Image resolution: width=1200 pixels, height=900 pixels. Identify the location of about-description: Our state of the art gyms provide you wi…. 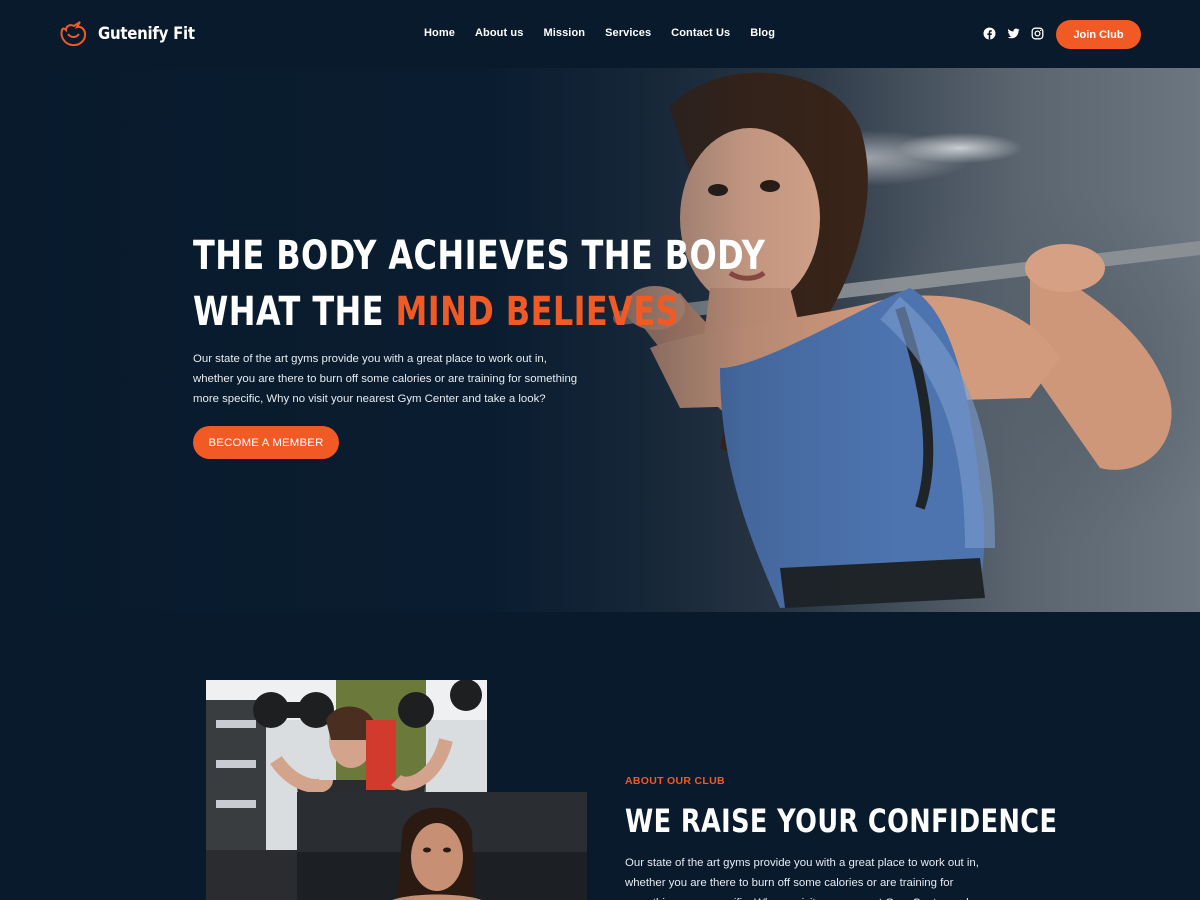
(802, 878).